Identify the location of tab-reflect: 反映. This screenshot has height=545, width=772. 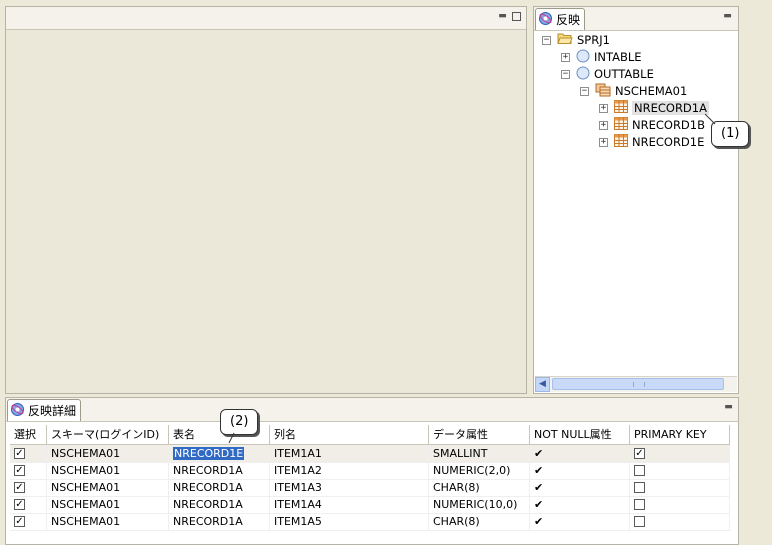
(560, 19).